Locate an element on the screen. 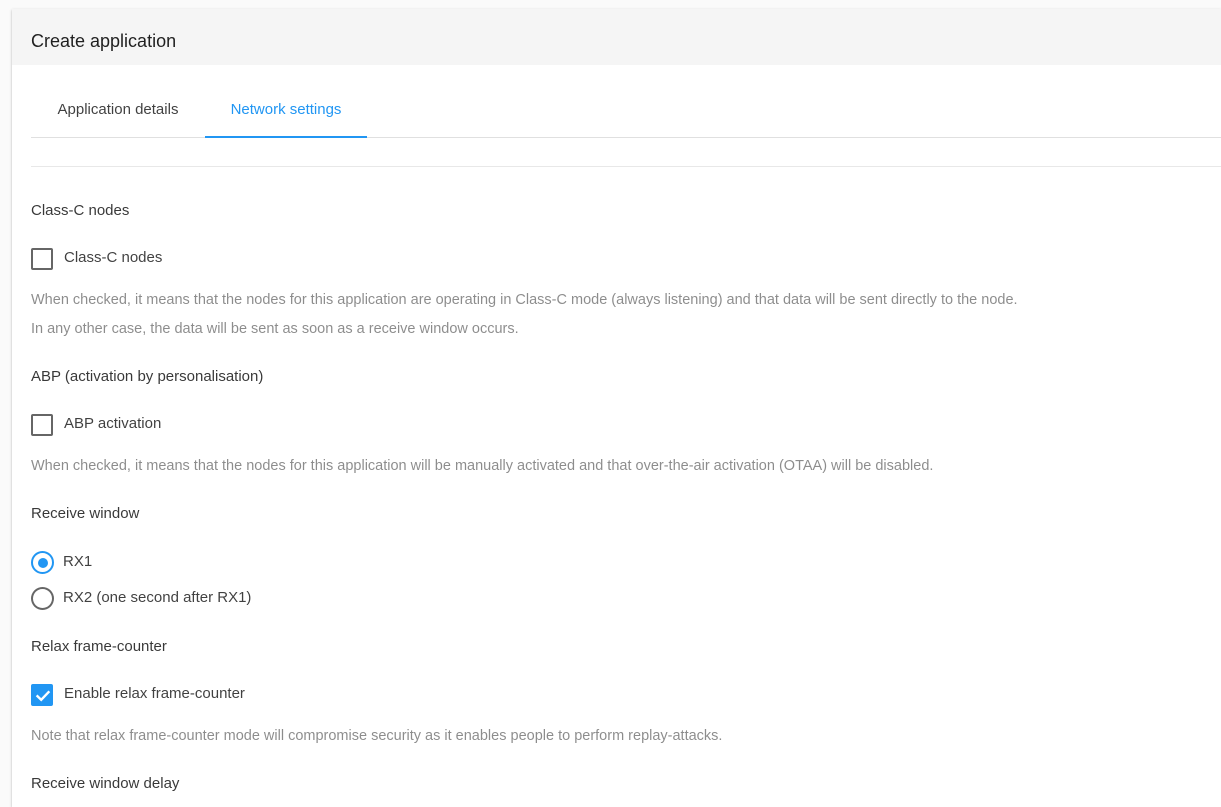 This screenshot has height=807, width=1221. tab-label: Network settings is located at coordinates (286, 109).